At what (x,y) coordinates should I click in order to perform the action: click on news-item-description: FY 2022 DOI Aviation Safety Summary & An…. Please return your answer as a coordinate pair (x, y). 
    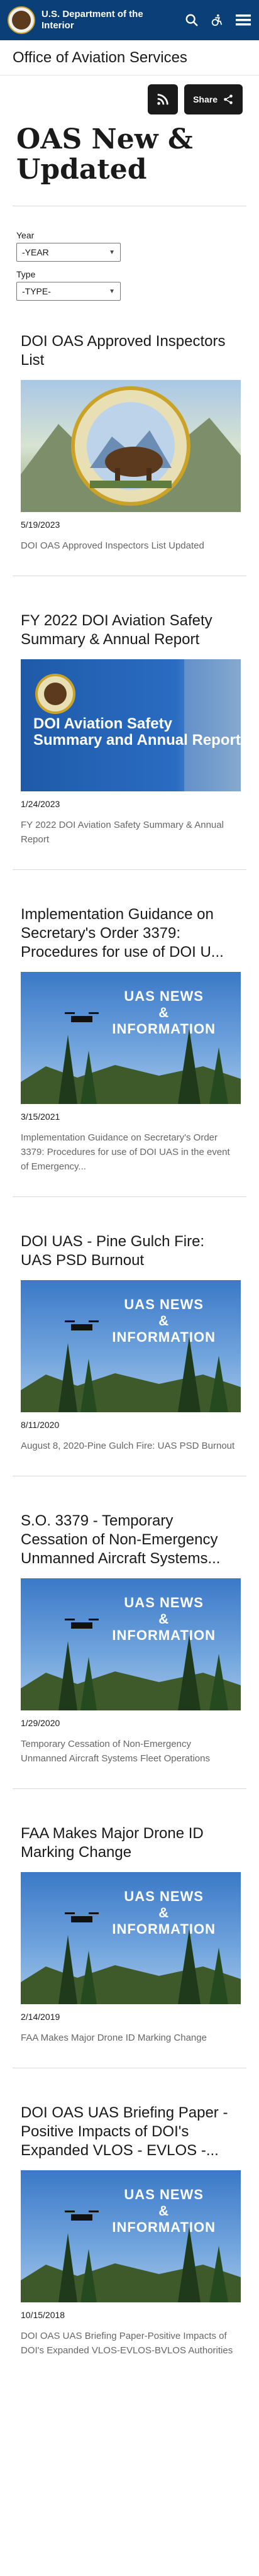
    Looking at the image, I should click on (123, 832).